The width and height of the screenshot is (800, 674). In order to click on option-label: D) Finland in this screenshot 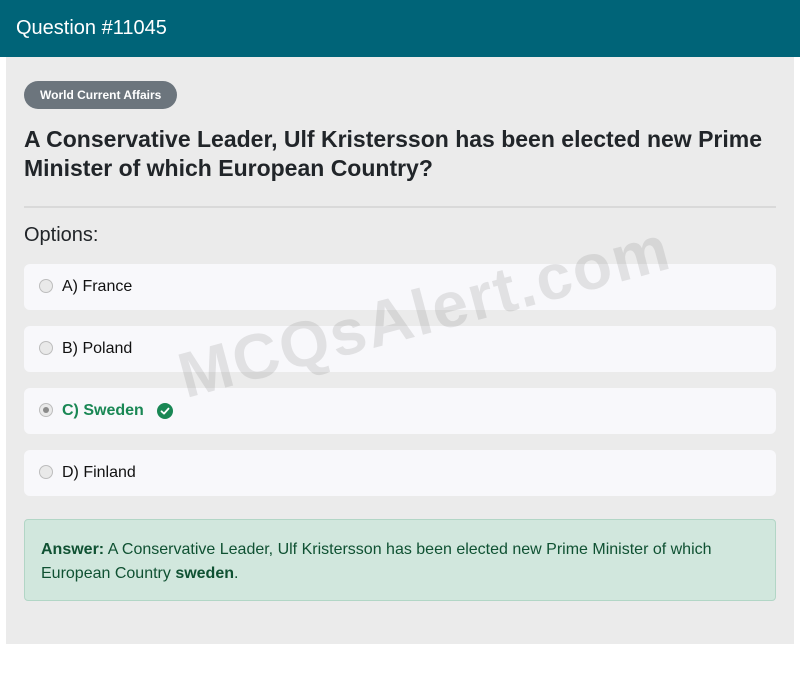, I will do `click(99, 472)`.